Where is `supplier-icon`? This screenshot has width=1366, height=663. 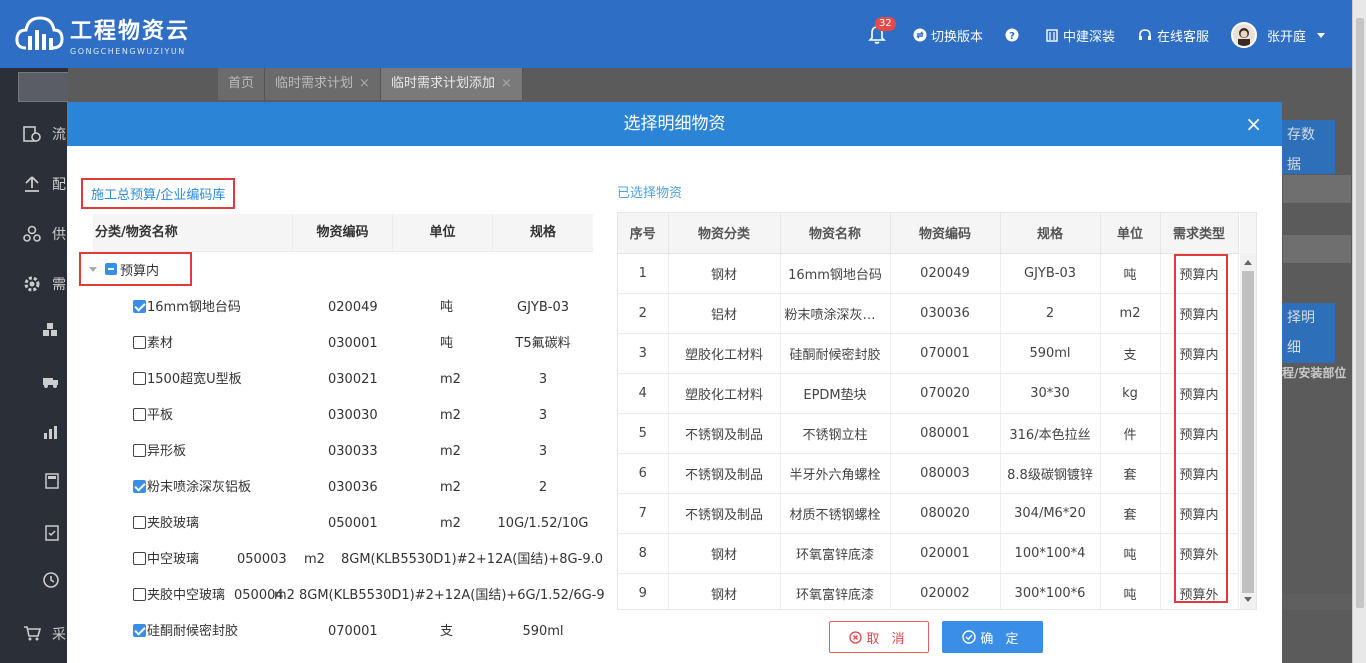
supplier-icon is located at coordinates (32, 234).